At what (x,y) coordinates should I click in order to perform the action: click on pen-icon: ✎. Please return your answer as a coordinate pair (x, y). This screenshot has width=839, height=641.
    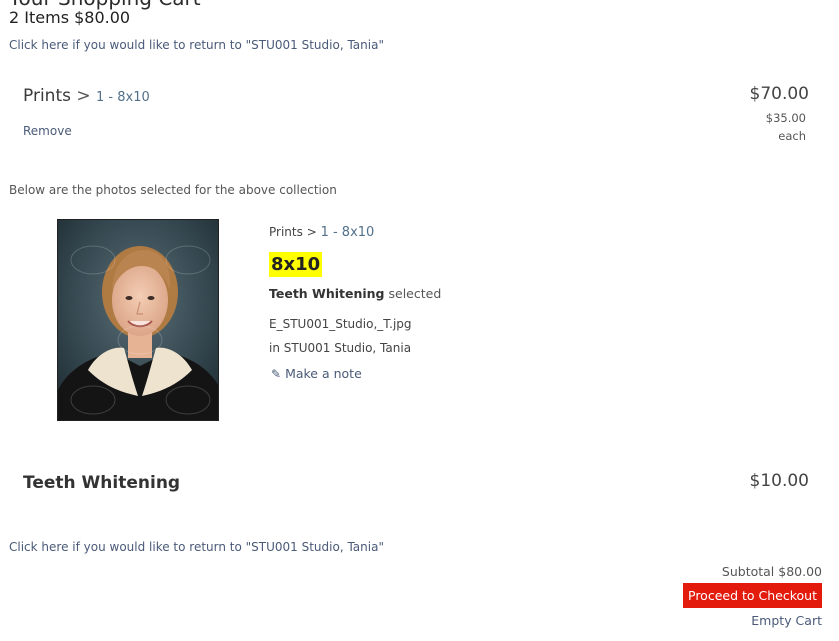
    Looking at the image, I should click on (276, 374).